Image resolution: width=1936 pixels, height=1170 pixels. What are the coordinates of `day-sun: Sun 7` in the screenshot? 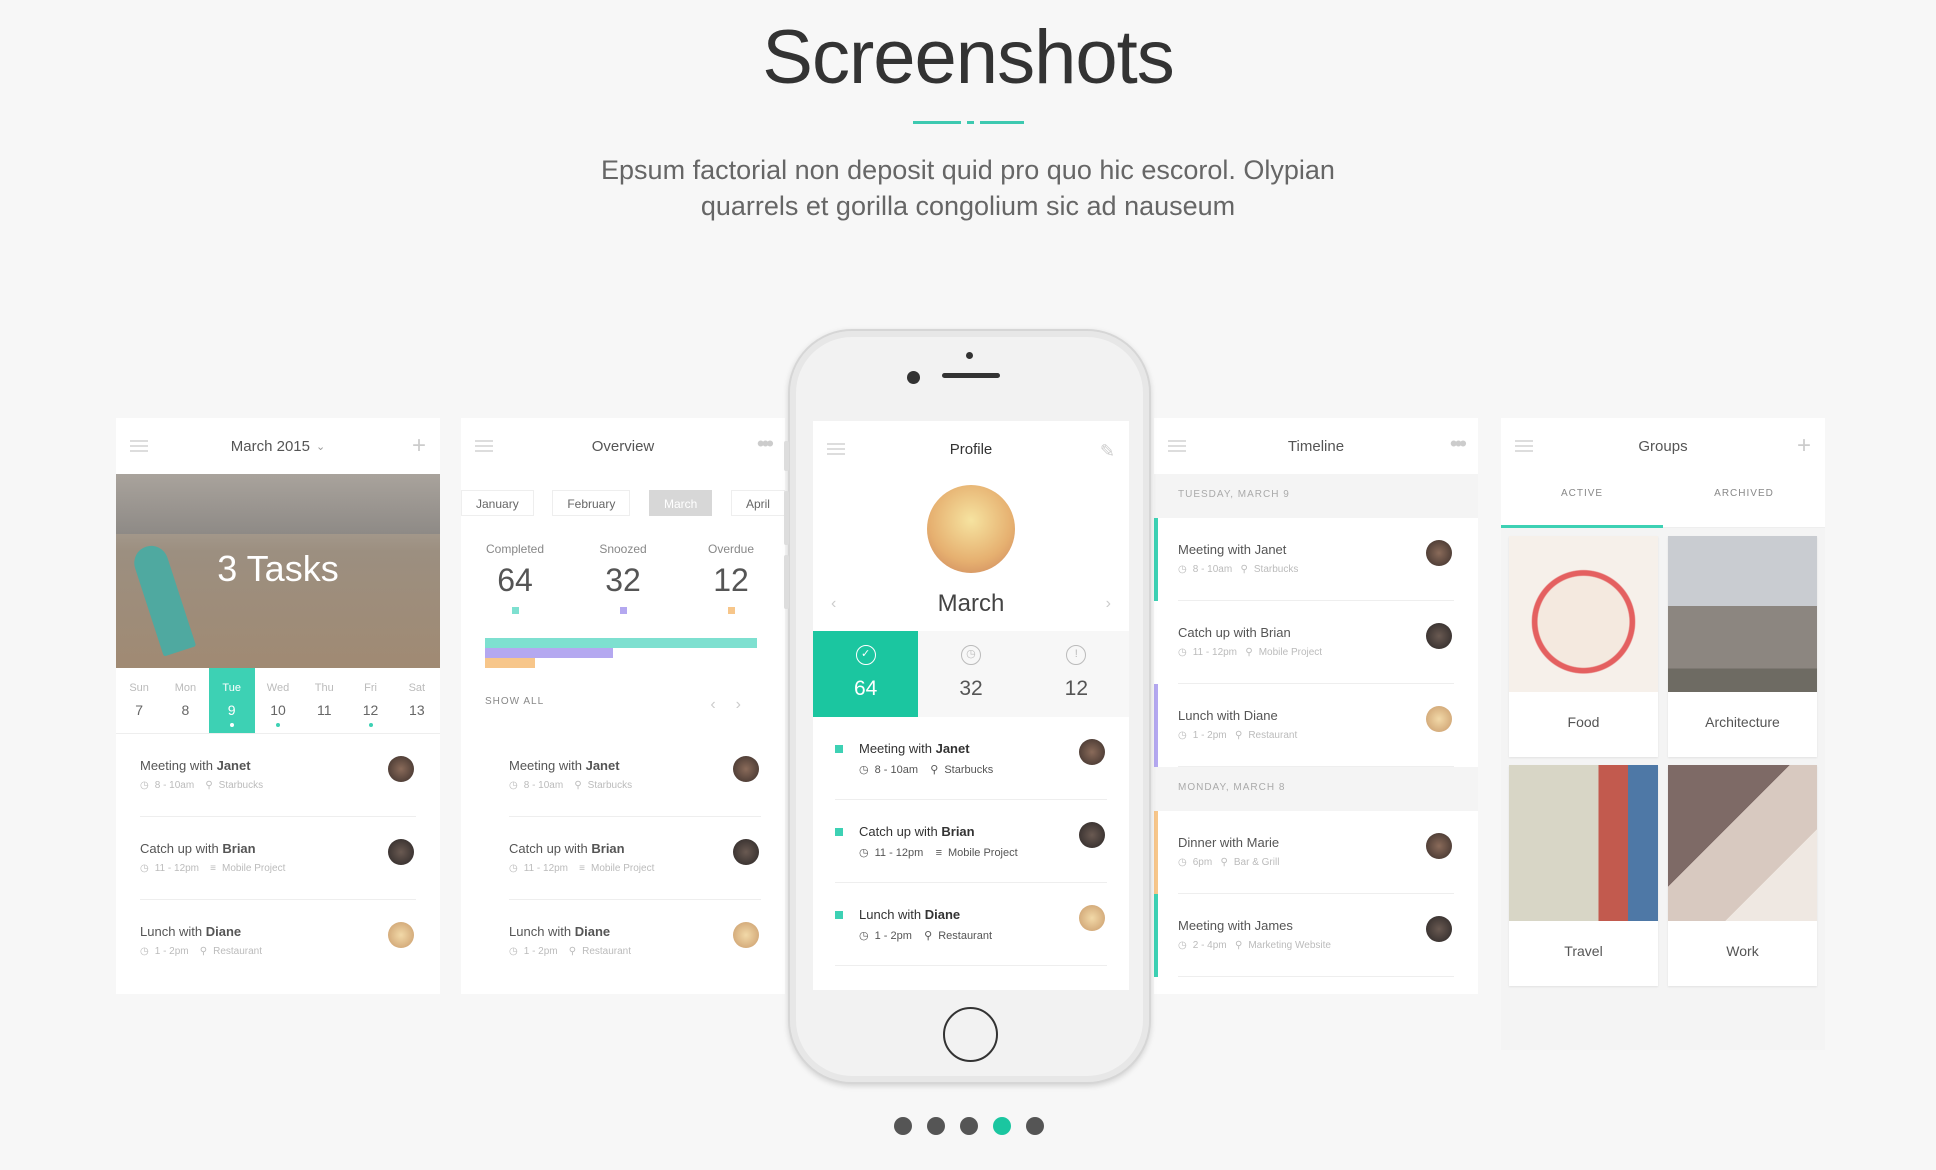 It's located at (139, 700).